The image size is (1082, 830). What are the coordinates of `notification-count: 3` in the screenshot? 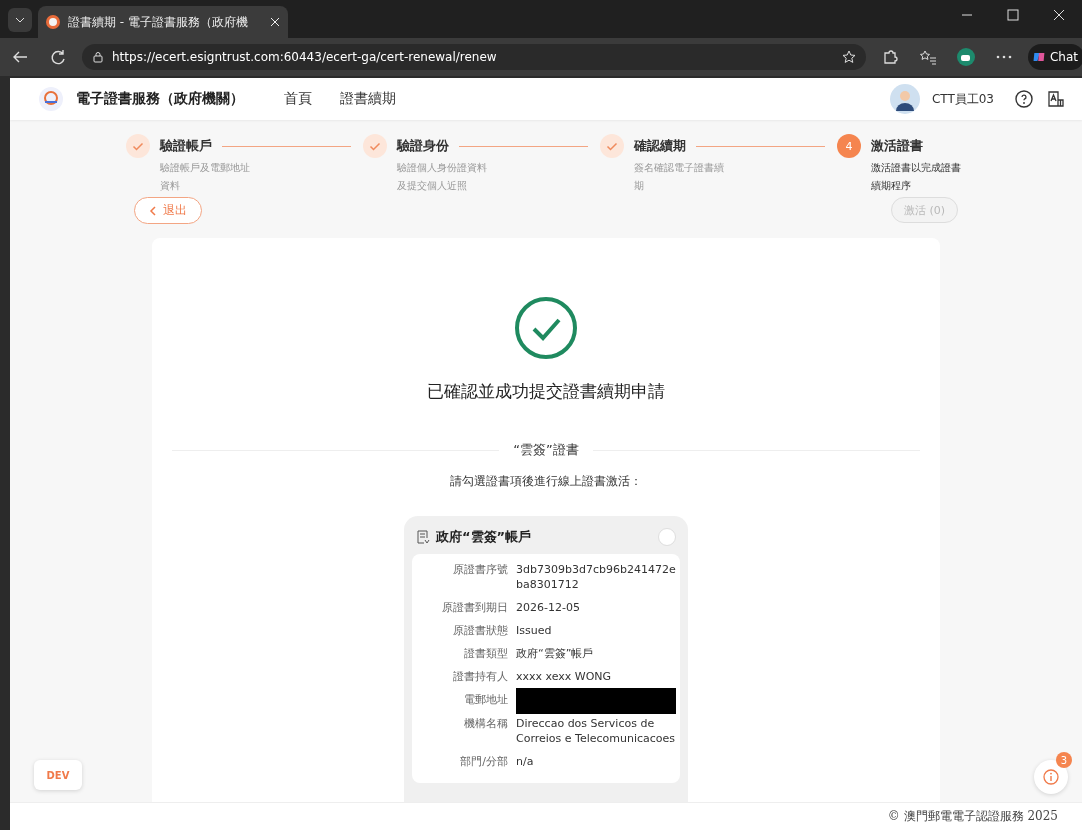 It's located at (1064, 760).